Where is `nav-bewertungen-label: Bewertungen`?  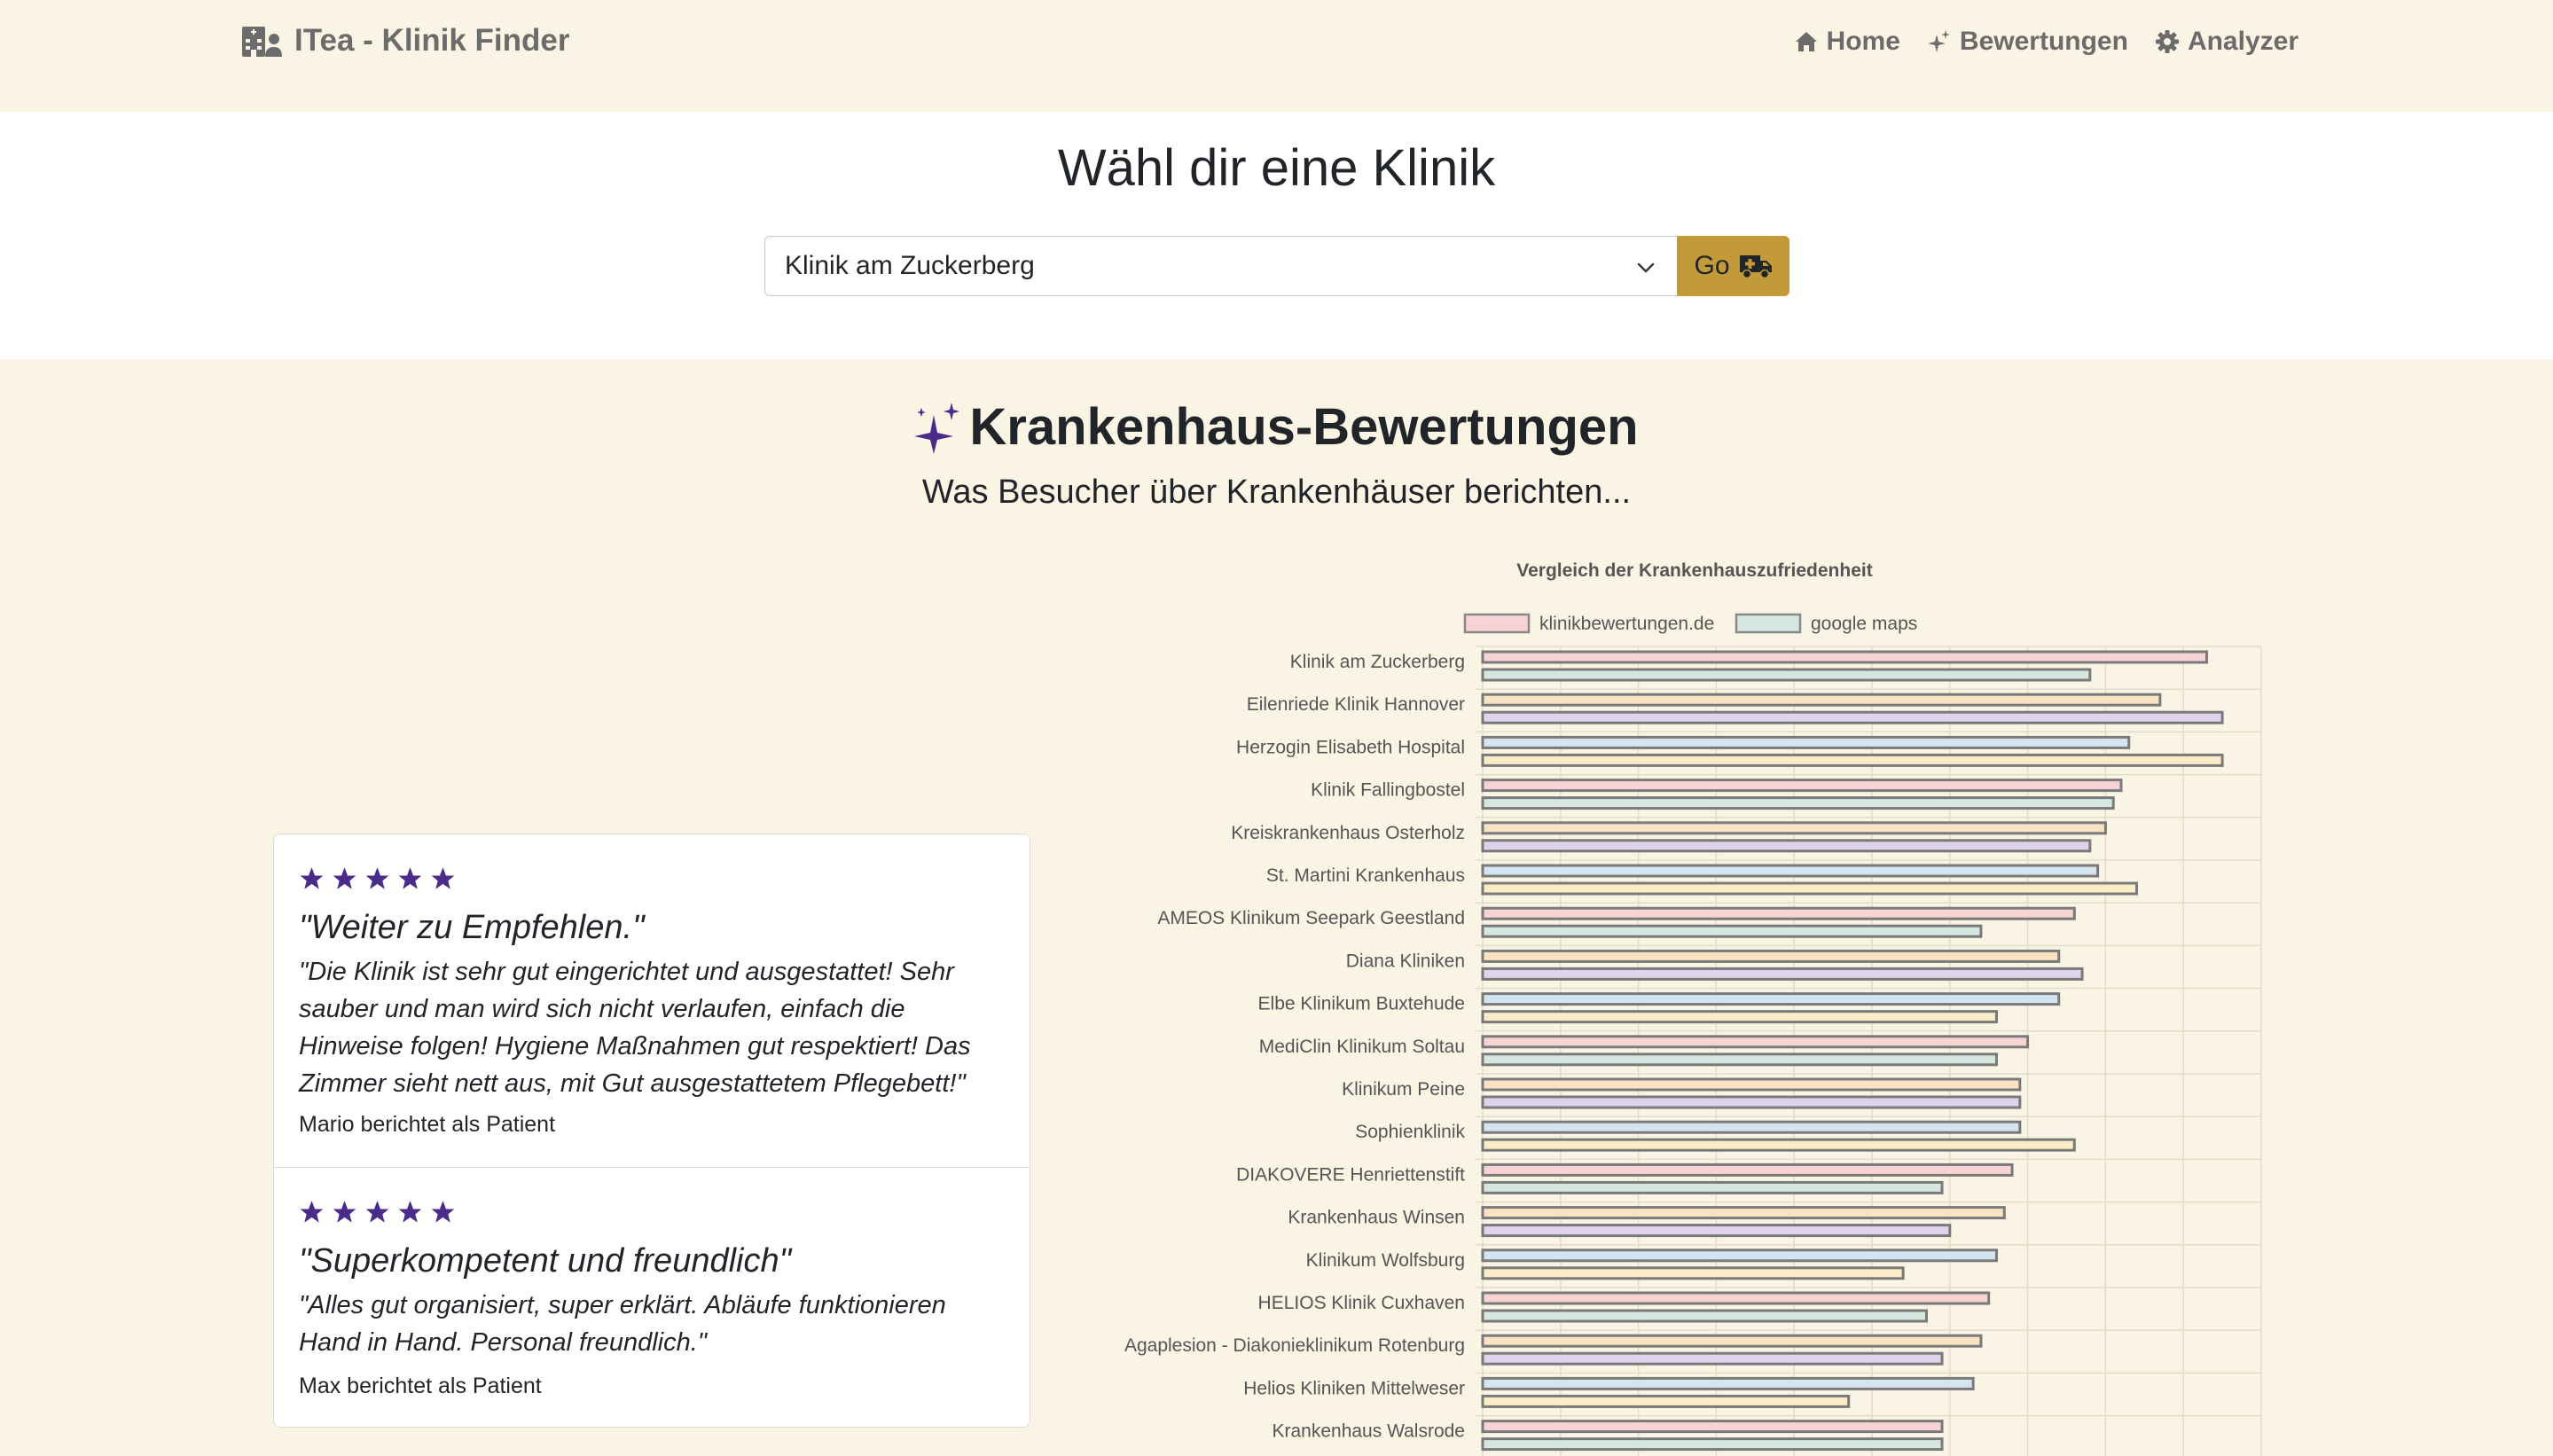 nav-bewertungen-label: Bewertungen is located at coordinates (2043, 41).